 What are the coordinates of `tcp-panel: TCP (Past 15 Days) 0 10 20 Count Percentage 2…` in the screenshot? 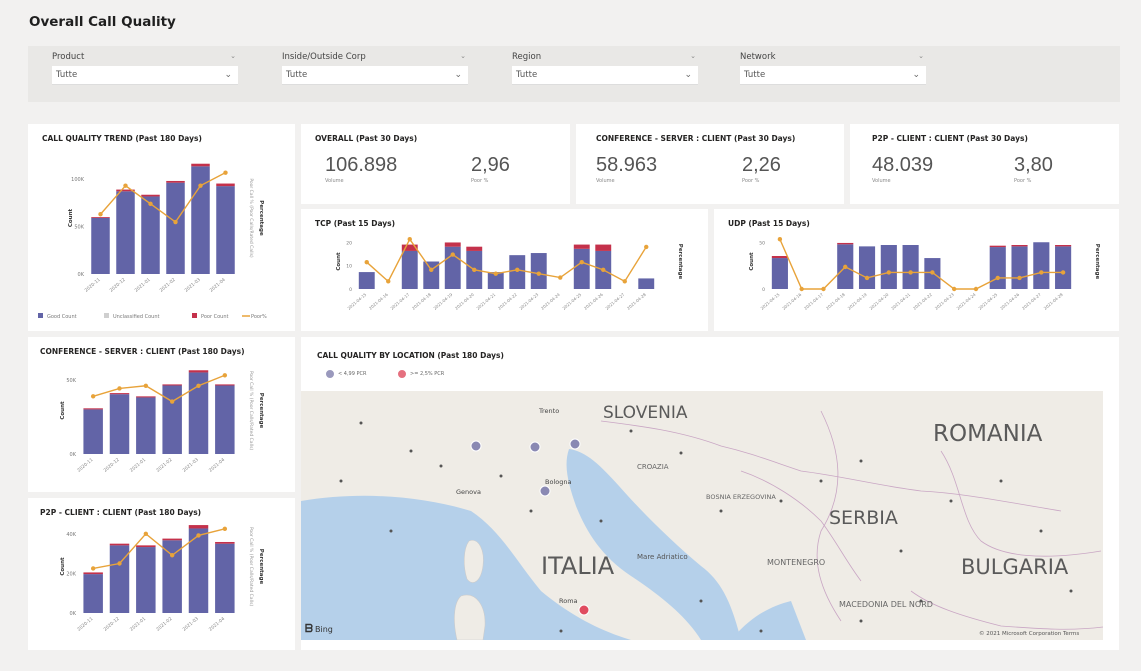 It's located at (504, 270).